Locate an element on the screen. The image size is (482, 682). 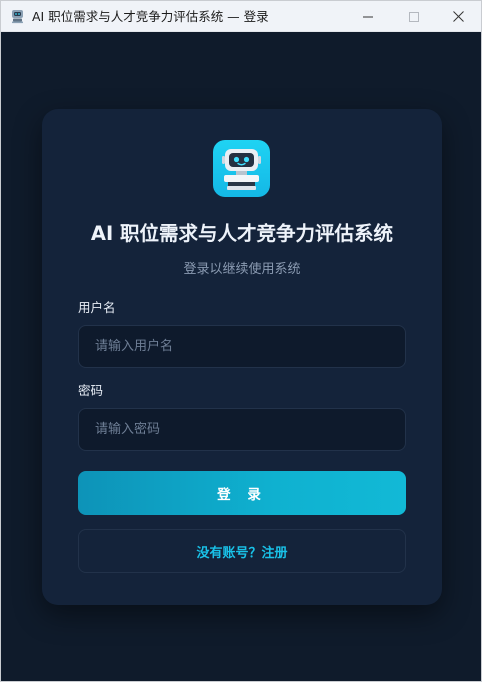
password-input is located at coordinates (242, 429).